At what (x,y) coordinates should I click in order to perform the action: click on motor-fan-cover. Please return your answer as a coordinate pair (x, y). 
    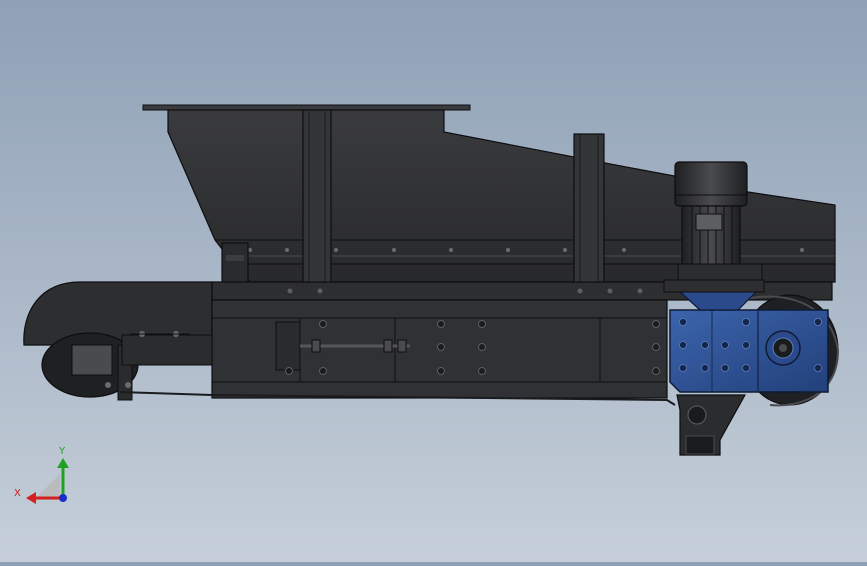
    Looking at the image, I should click on (711, 184).